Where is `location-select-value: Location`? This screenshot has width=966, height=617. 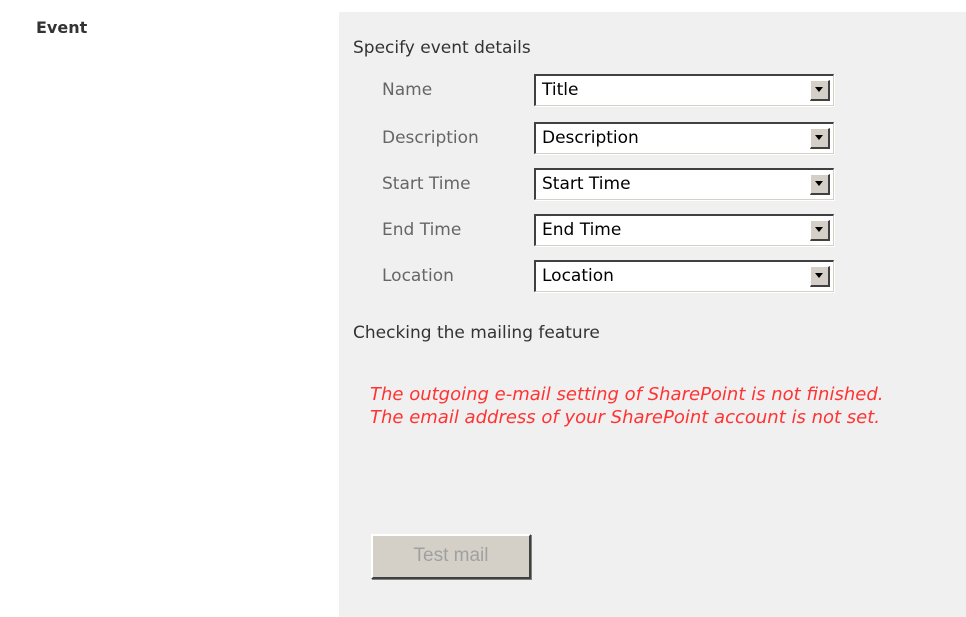
location-select-value: Location is located at coordinates (578, 276).